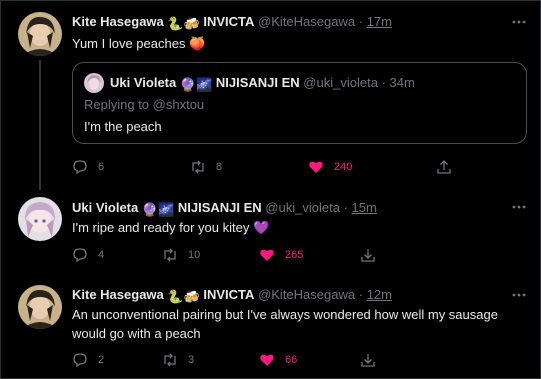 The height and width of the screenshot is (379, 541). What do you see at coordinates (181, 255) in the screenshot?
I see `retweet-button: 10` at bounding box center [181, 255].